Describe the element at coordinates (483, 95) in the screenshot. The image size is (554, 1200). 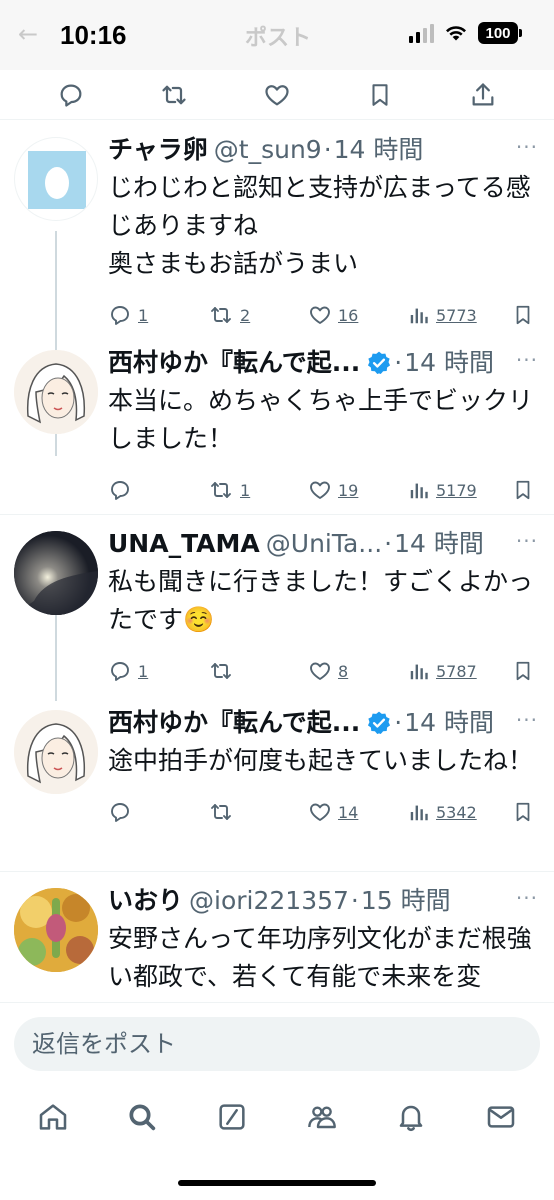
I see `share-icon` at that location.